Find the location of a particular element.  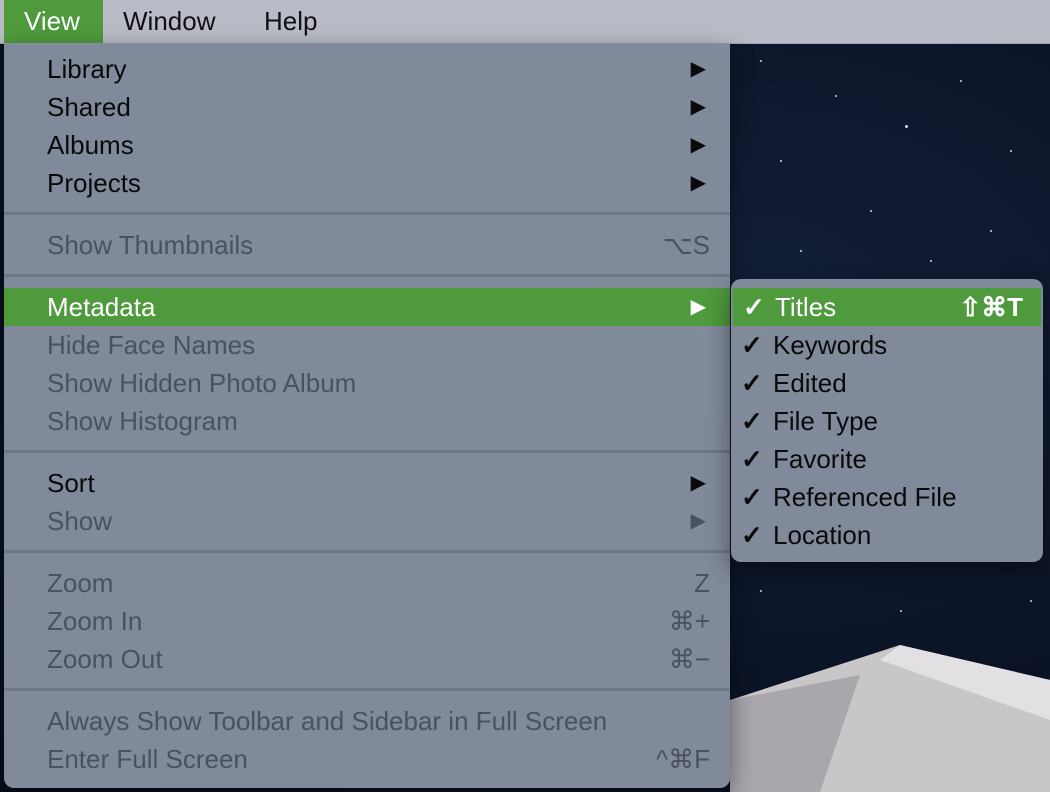

menu-item-label: Show Hidden Photo Album is located at coordinates (202, 383).